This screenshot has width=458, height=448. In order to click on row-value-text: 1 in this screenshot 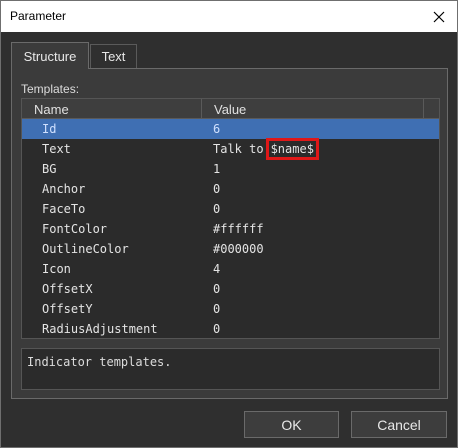, I will do `click(217, 169)`.